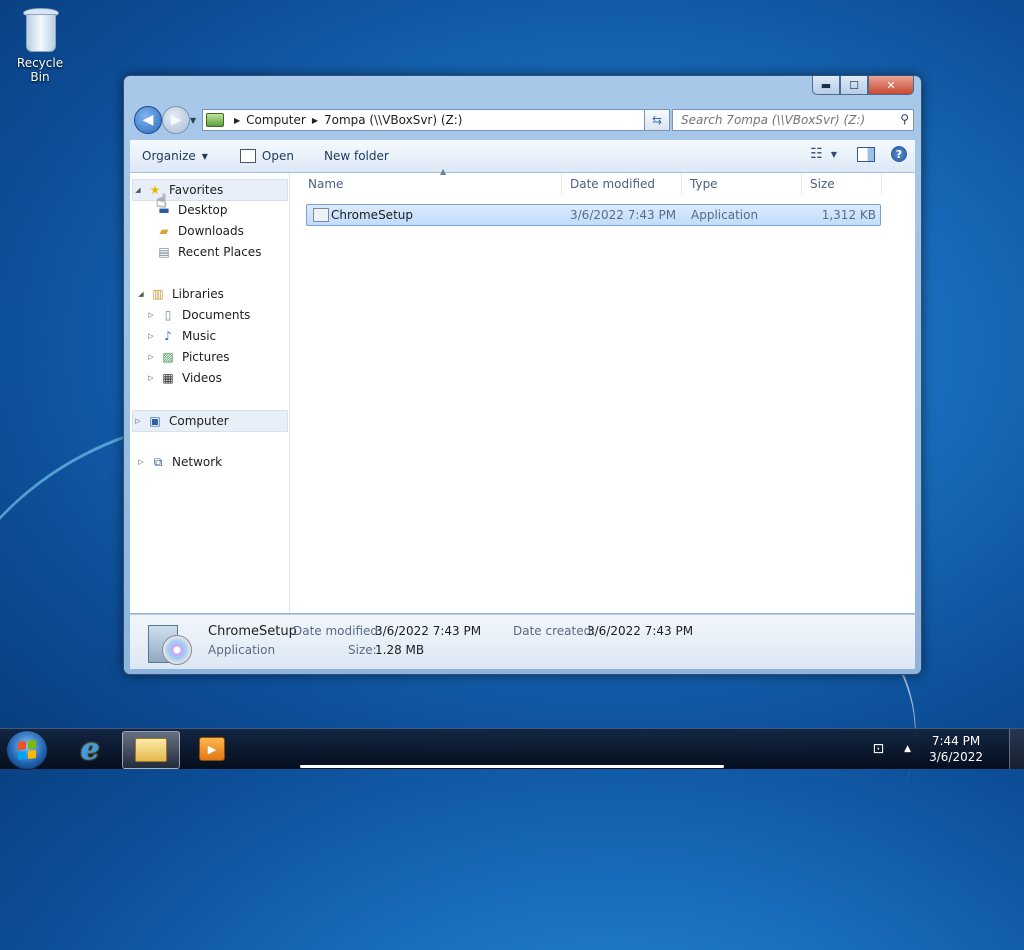  I want to click on command-bar: Organize ▼ Open New folder ☷ ▼ ?, so click(522, 156).